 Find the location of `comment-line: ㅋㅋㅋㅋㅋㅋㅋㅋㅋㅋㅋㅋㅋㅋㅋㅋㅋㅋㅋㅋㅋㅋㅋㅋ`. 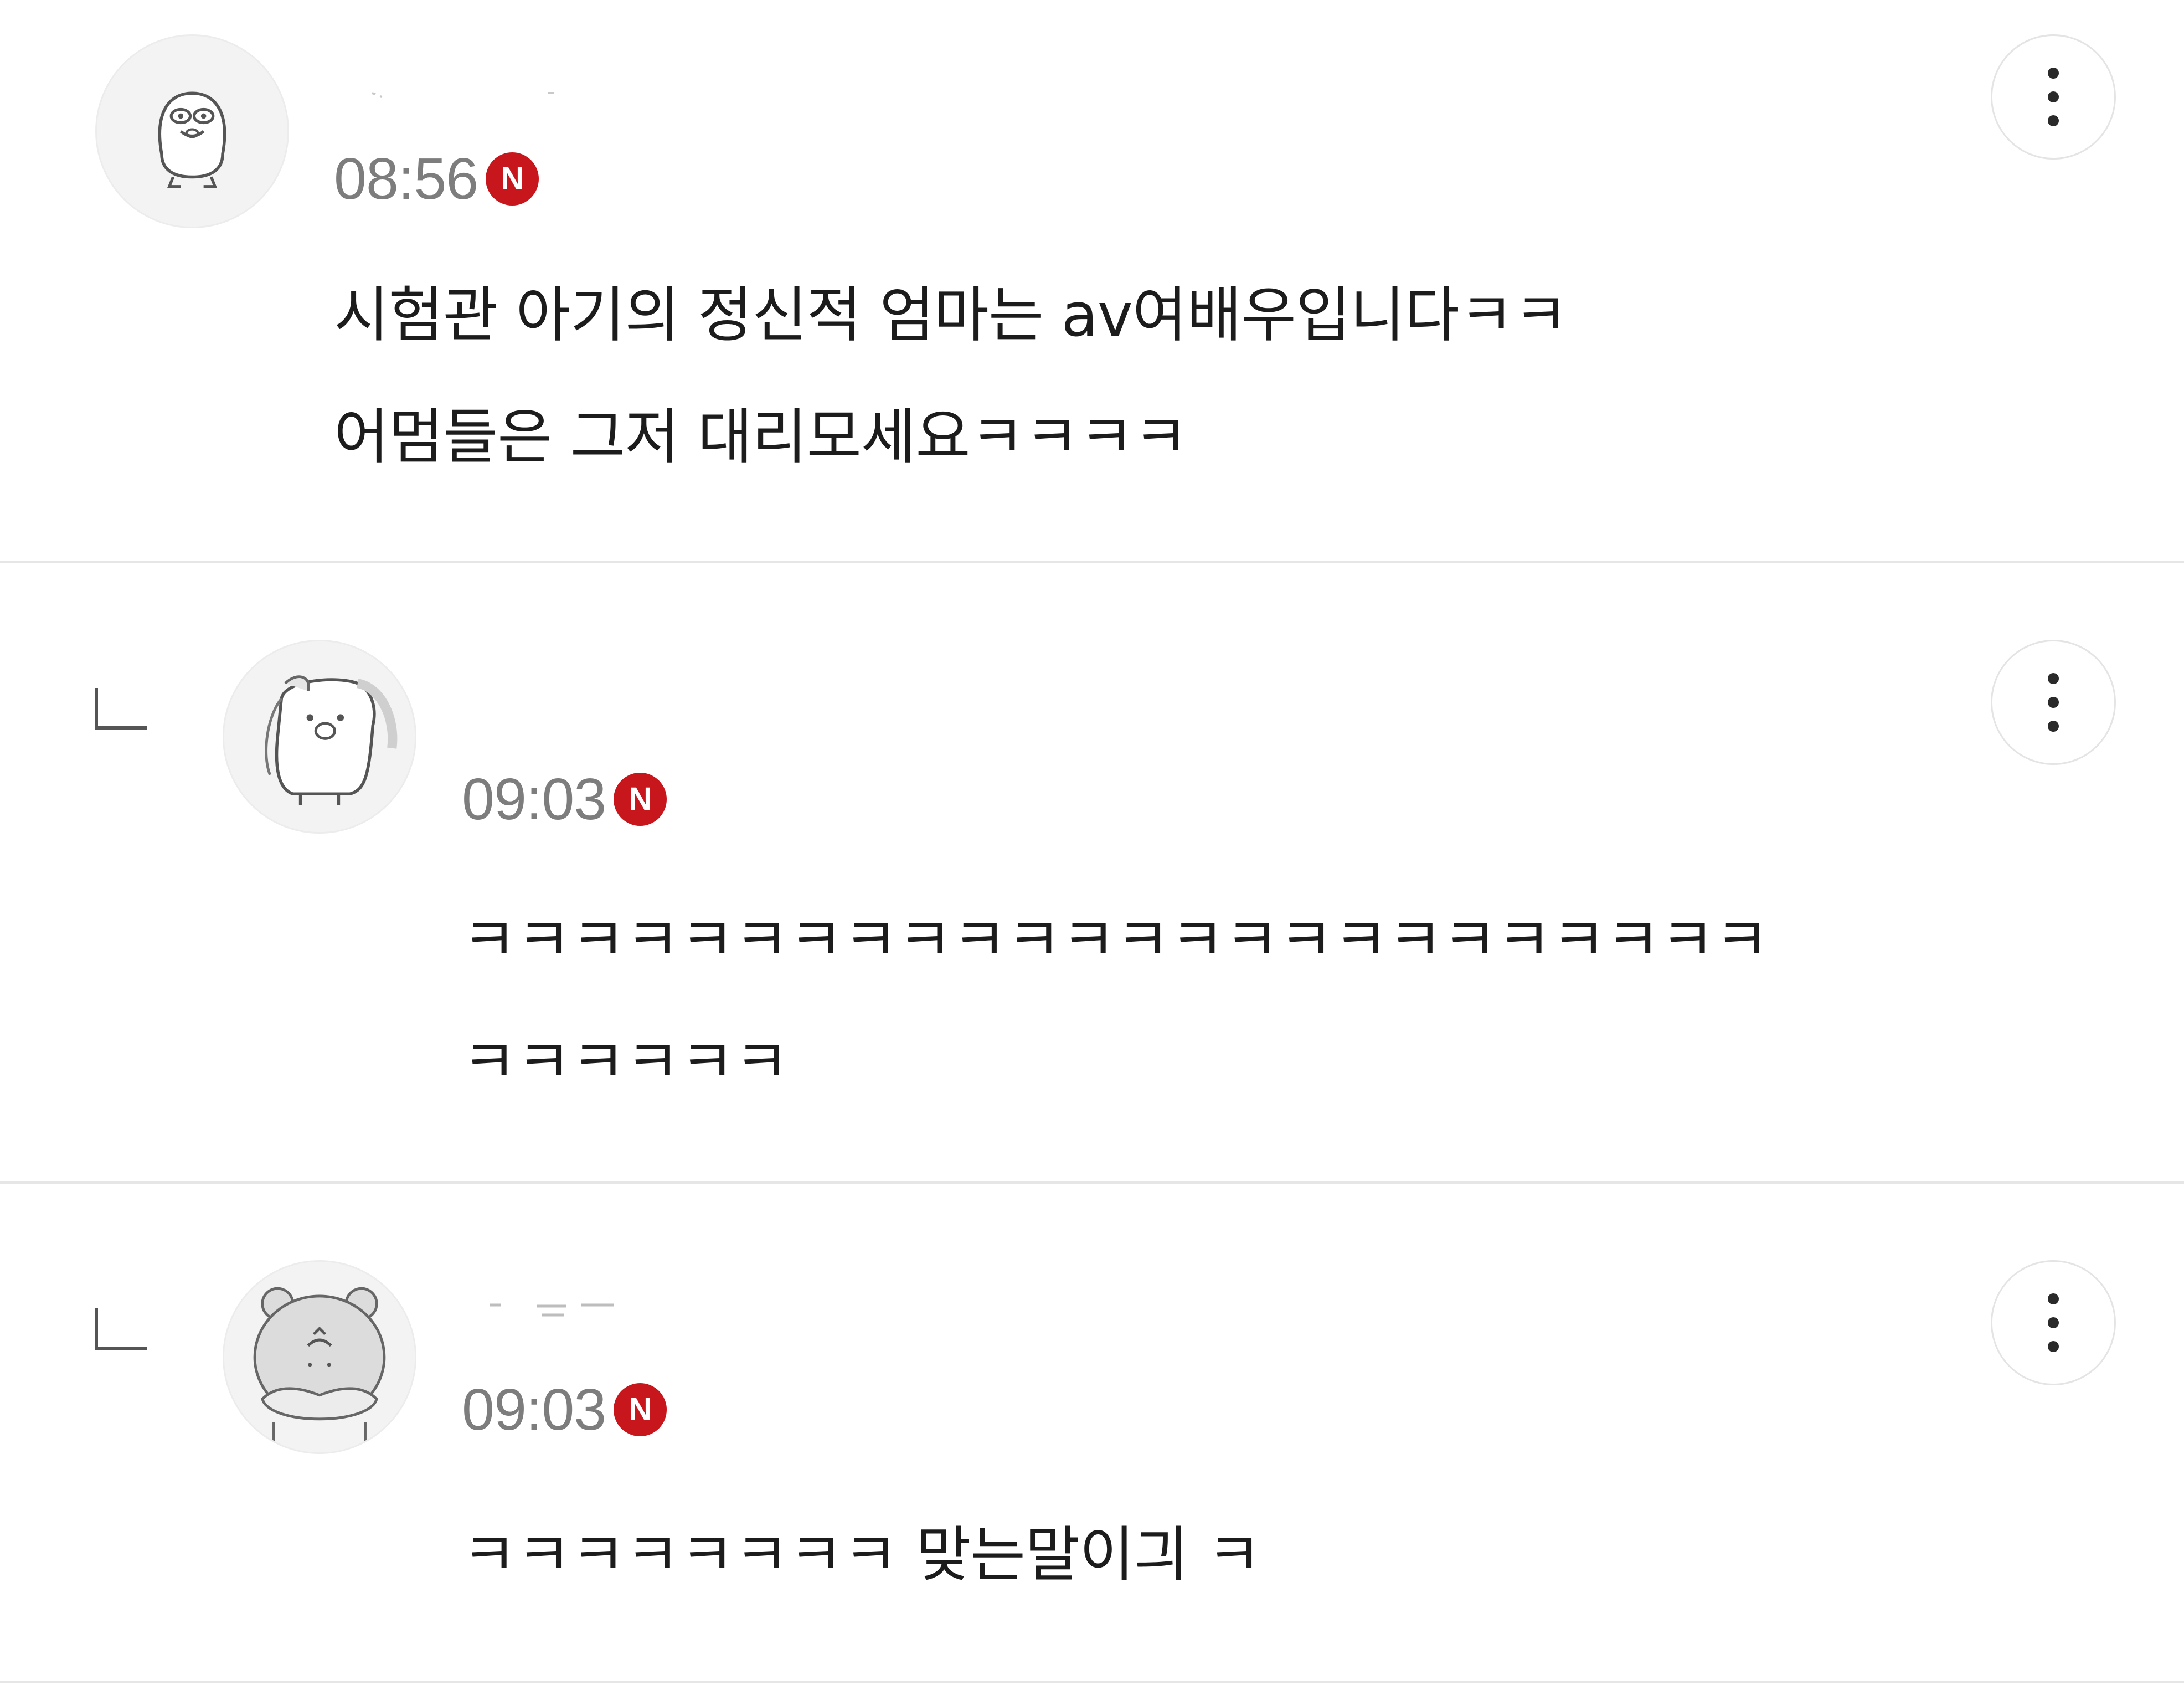

comment-line: ㅋㅋㅋㅋㅋㅋㅋㅋㅋㅋㅋㅋㅋㅋㅋㅋㅋㅋㅋㅋㅋㅋㅋㅋ is located at coordinates (1116, 940).